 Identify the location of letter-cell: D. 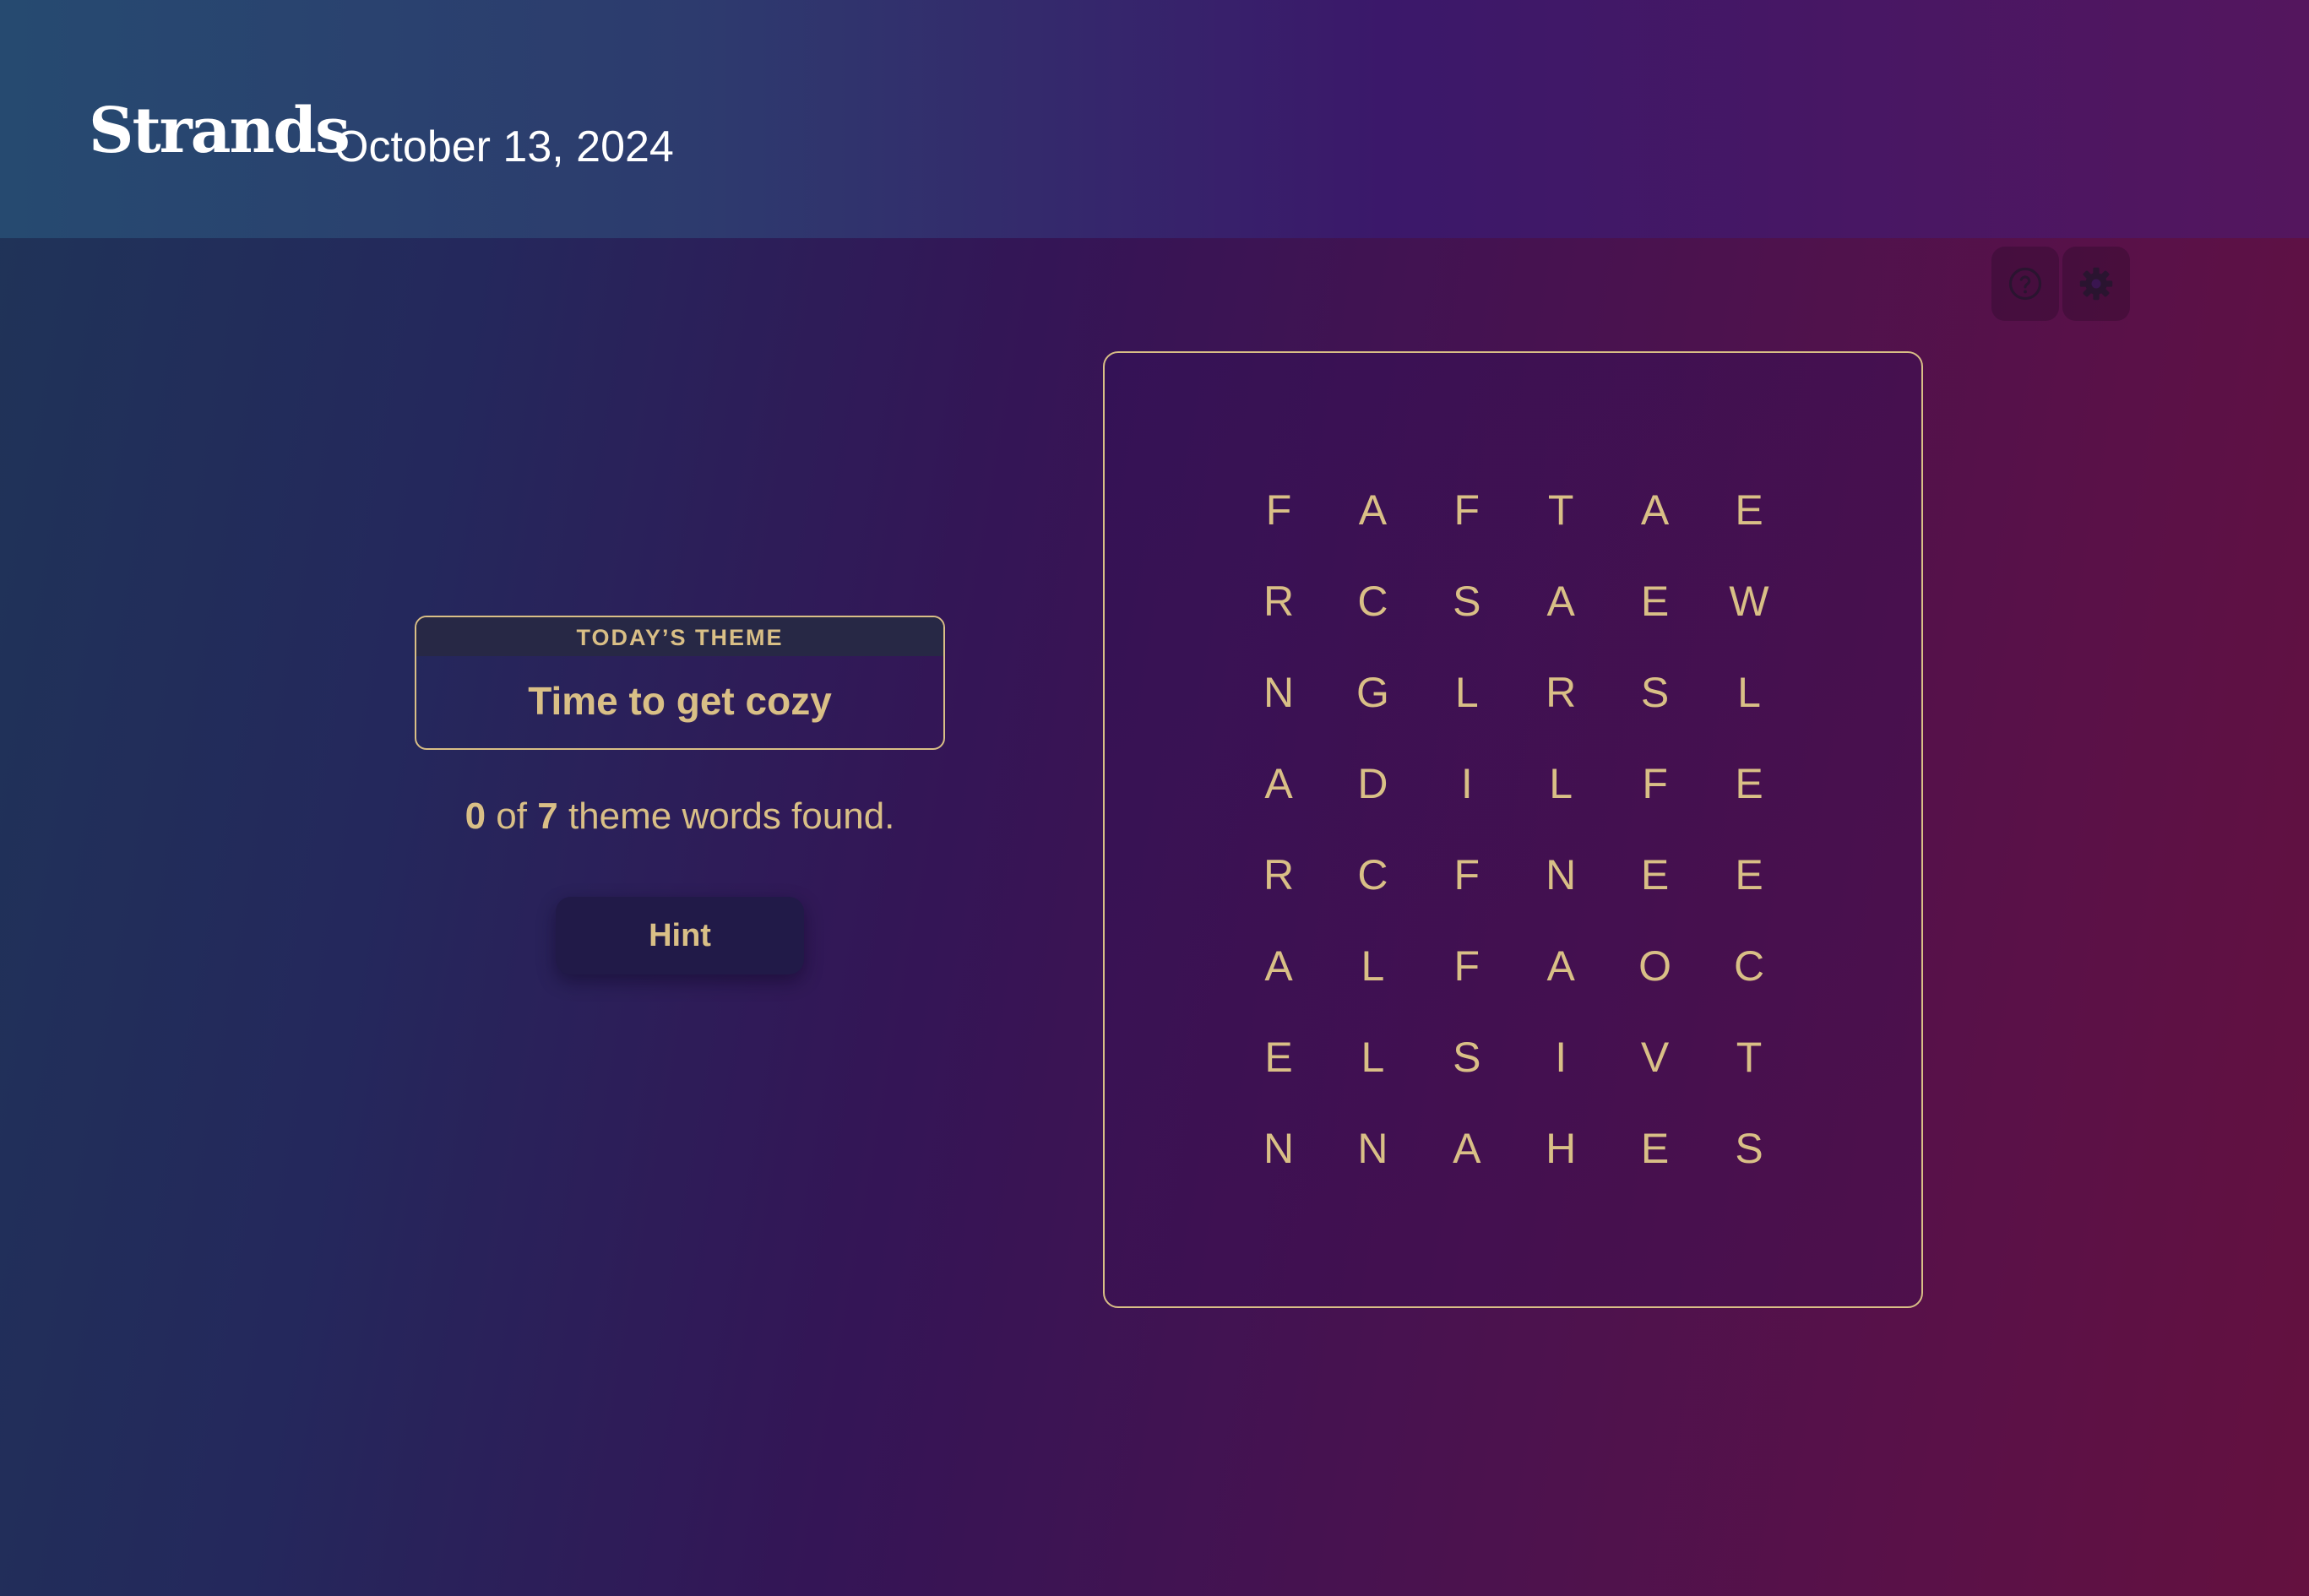
(1372, 783).